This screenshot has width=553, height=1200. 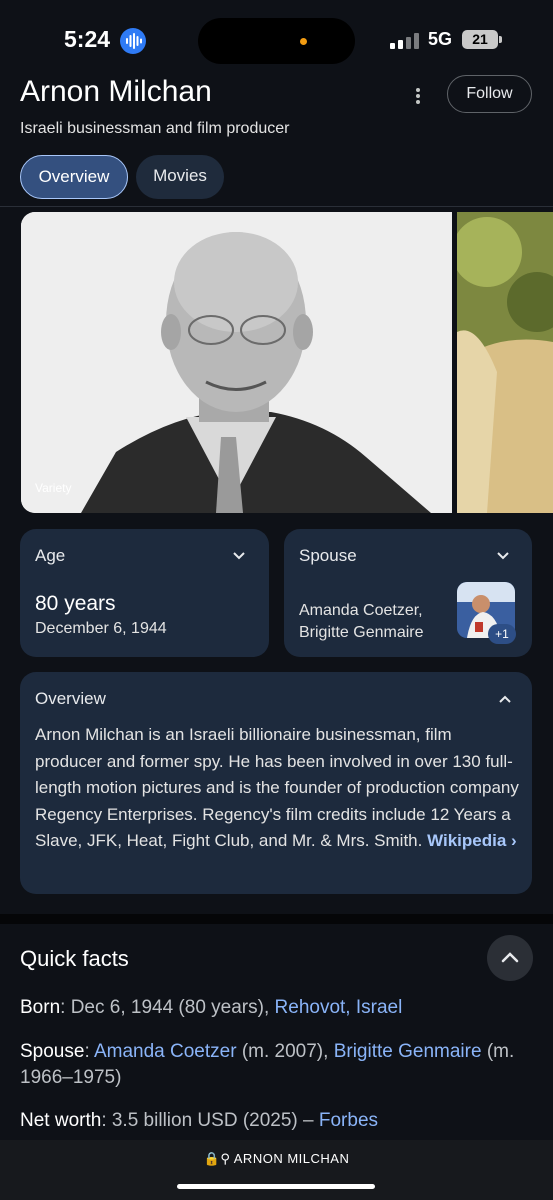 What do you see at coordinates (276, 41) in the screenshot?
I see `dynamic-island` at bounding box center [276, 41].